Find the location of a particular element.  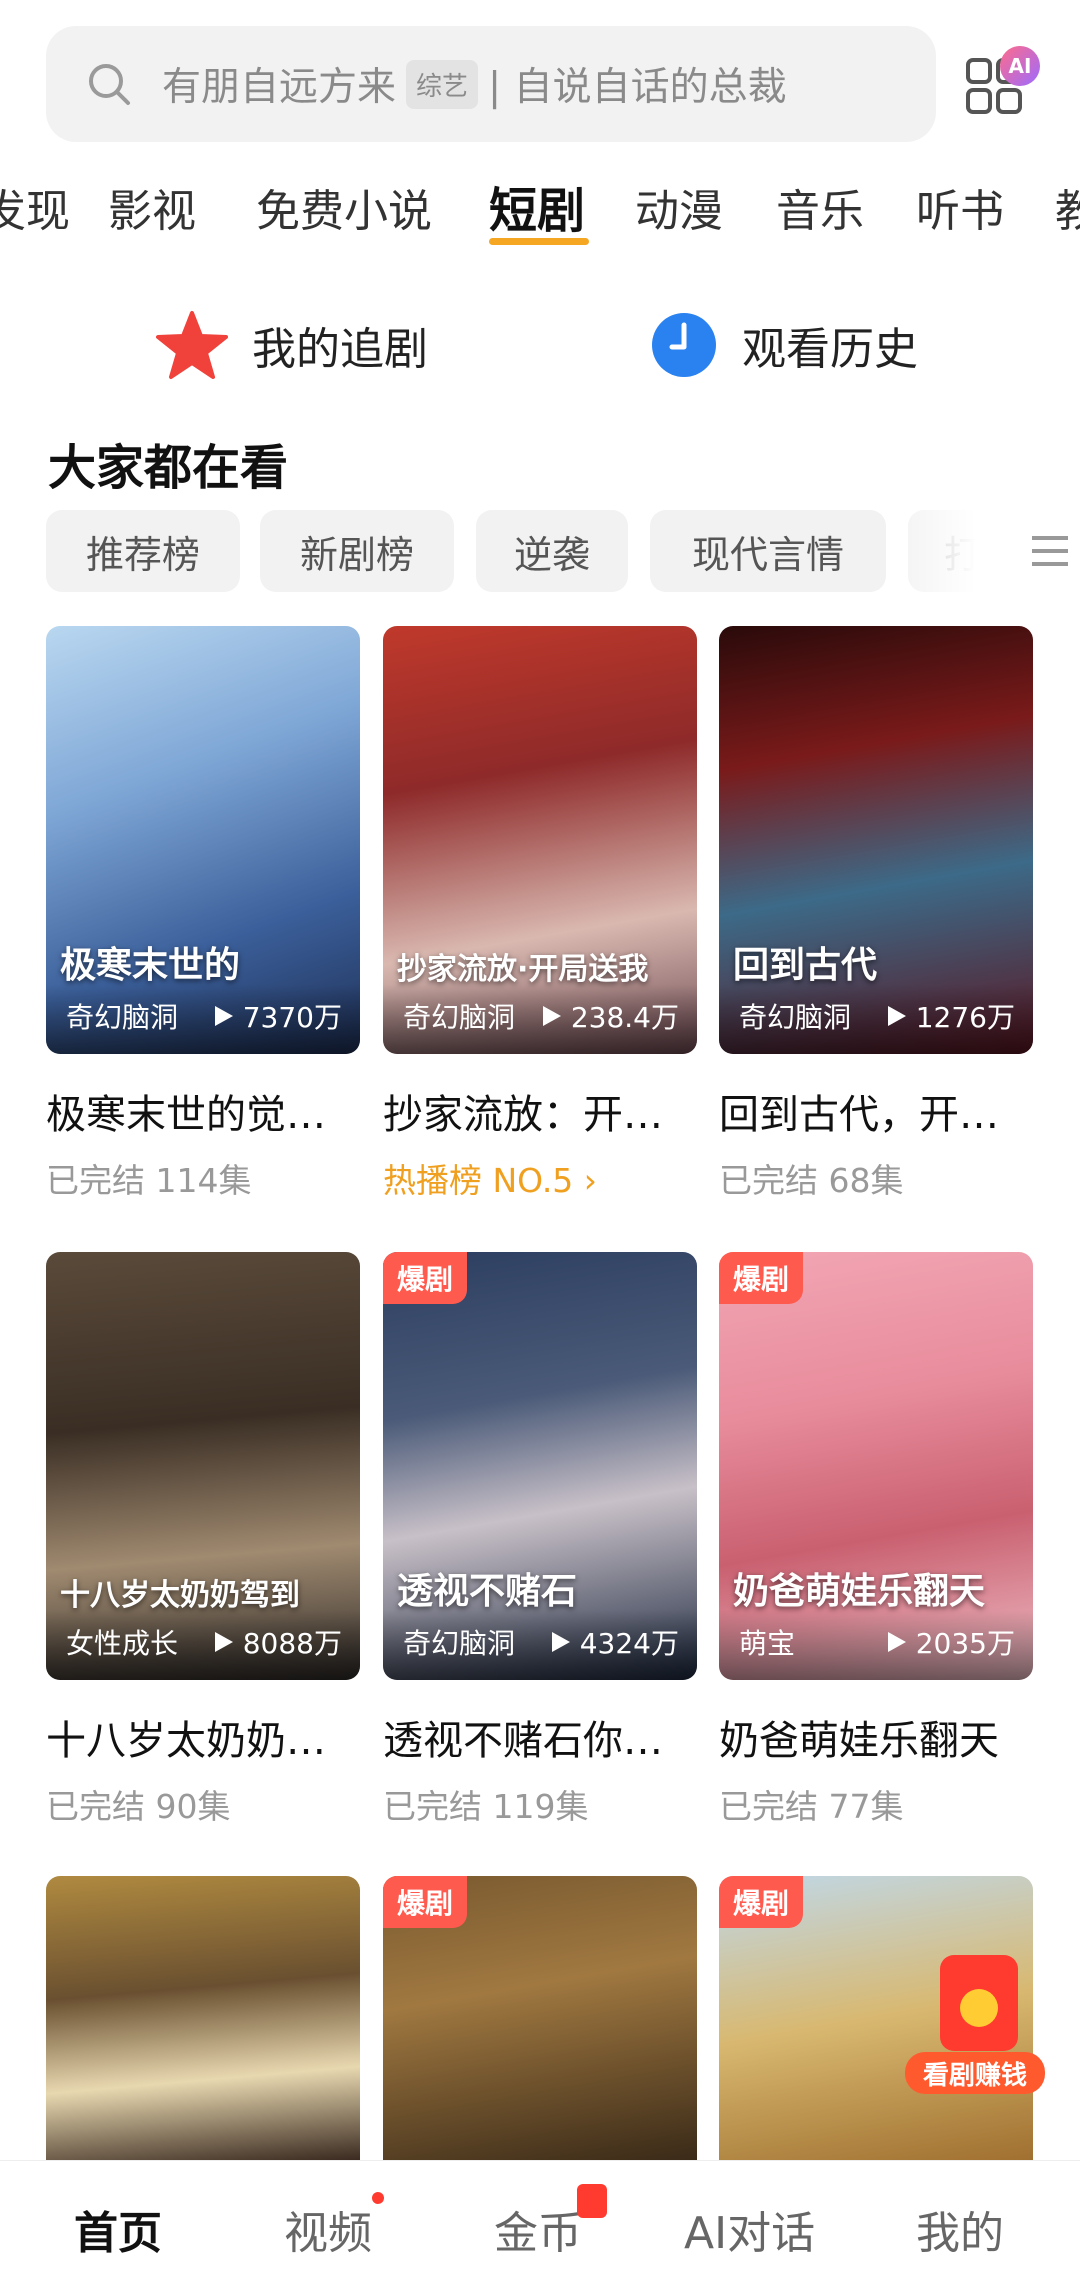

chip-romance: 现代言情 is located at coordinates (768, 551).